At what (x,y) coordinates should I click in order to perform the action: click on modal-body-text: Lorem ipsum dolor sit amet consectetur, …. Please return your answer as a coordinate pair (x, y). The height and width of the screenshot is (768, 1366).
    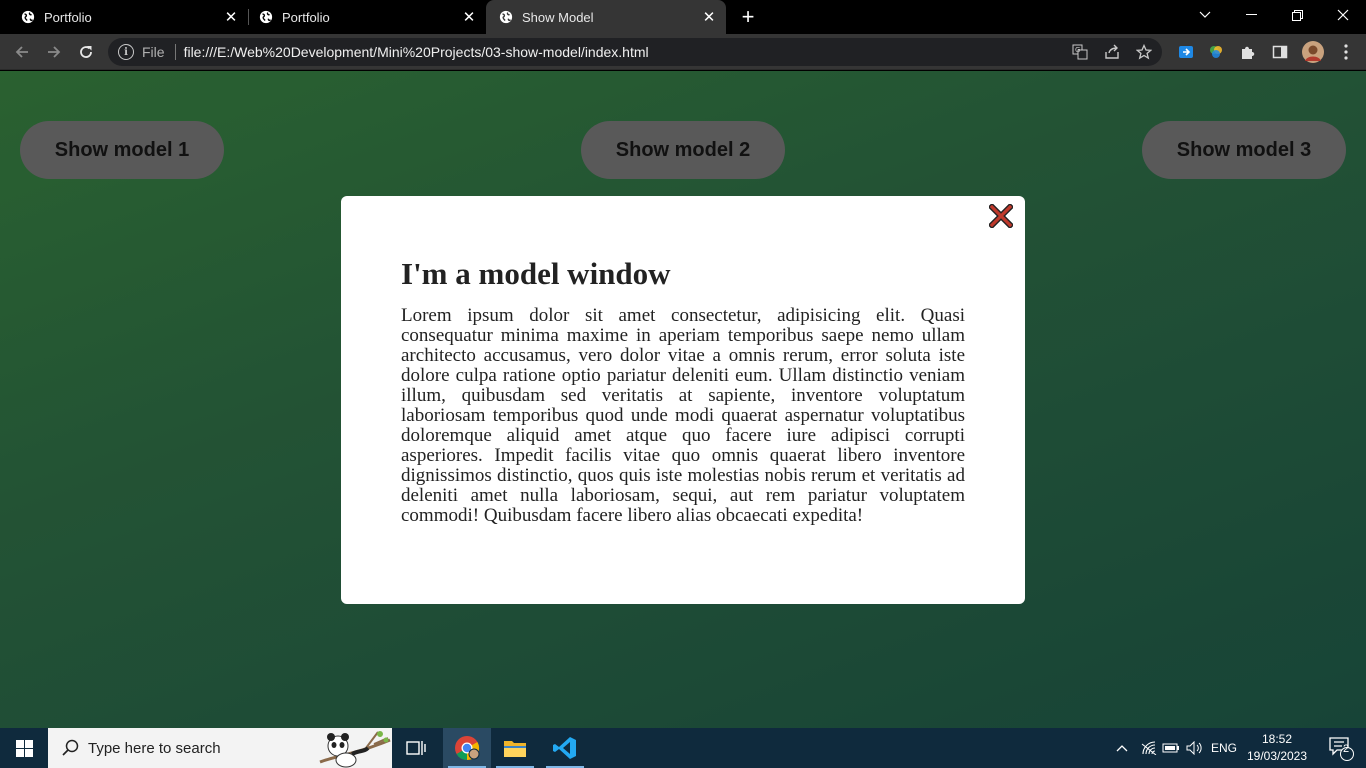
    Looking at the image, I should click on (683, 415).